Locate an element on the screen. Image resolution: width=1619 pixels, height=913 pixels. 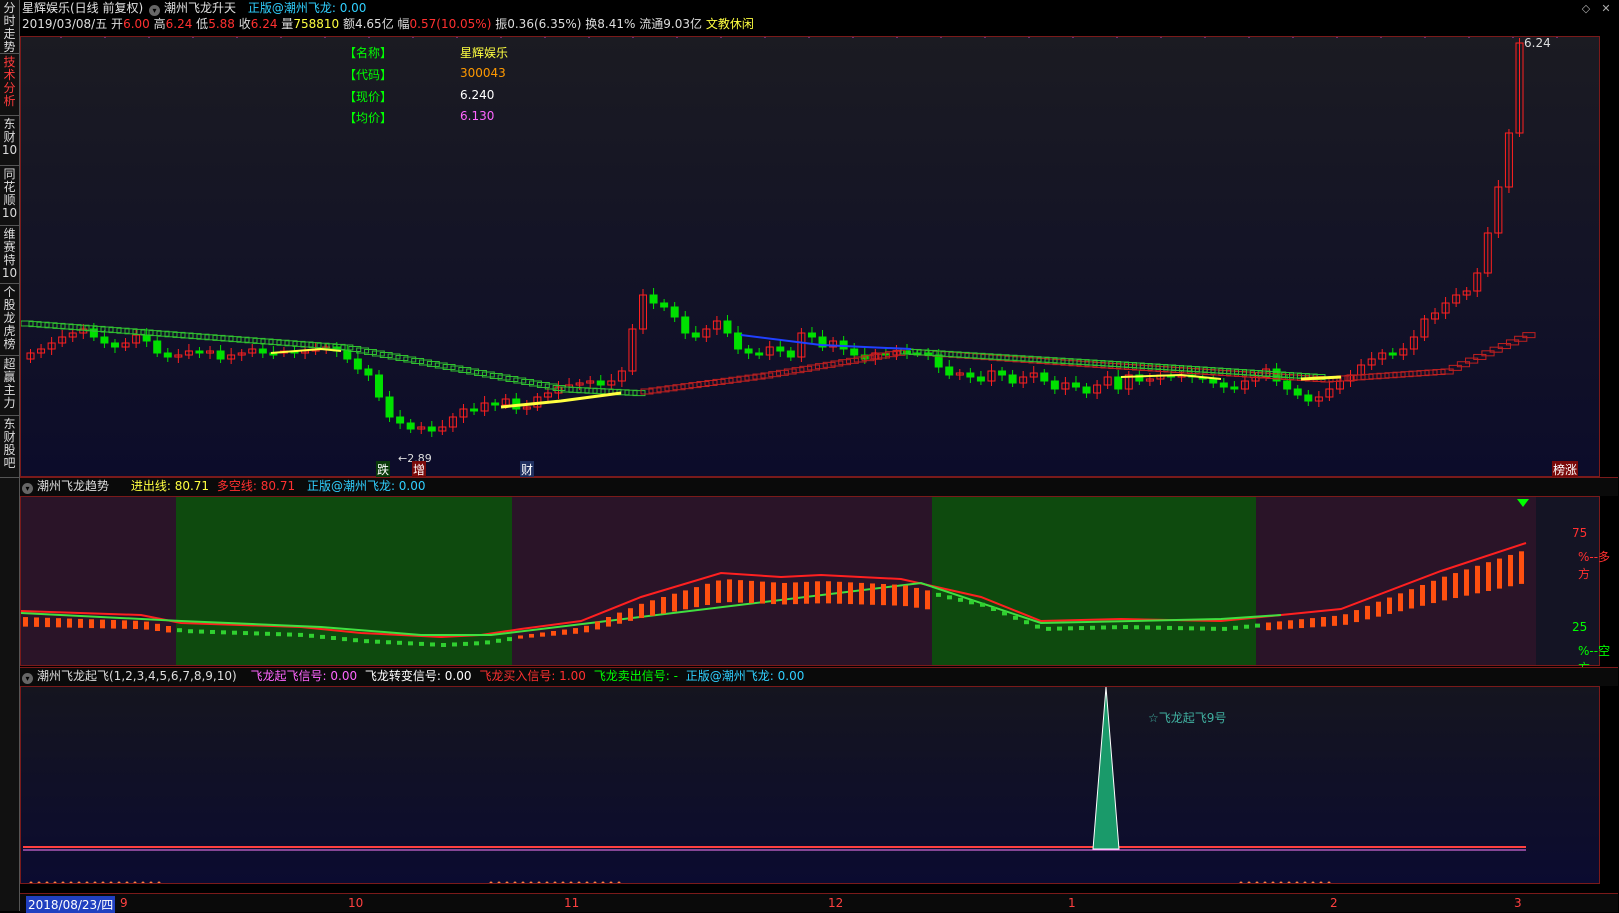
tab-super-main-force: 超赢主力 is located at coordinates (9, 386).